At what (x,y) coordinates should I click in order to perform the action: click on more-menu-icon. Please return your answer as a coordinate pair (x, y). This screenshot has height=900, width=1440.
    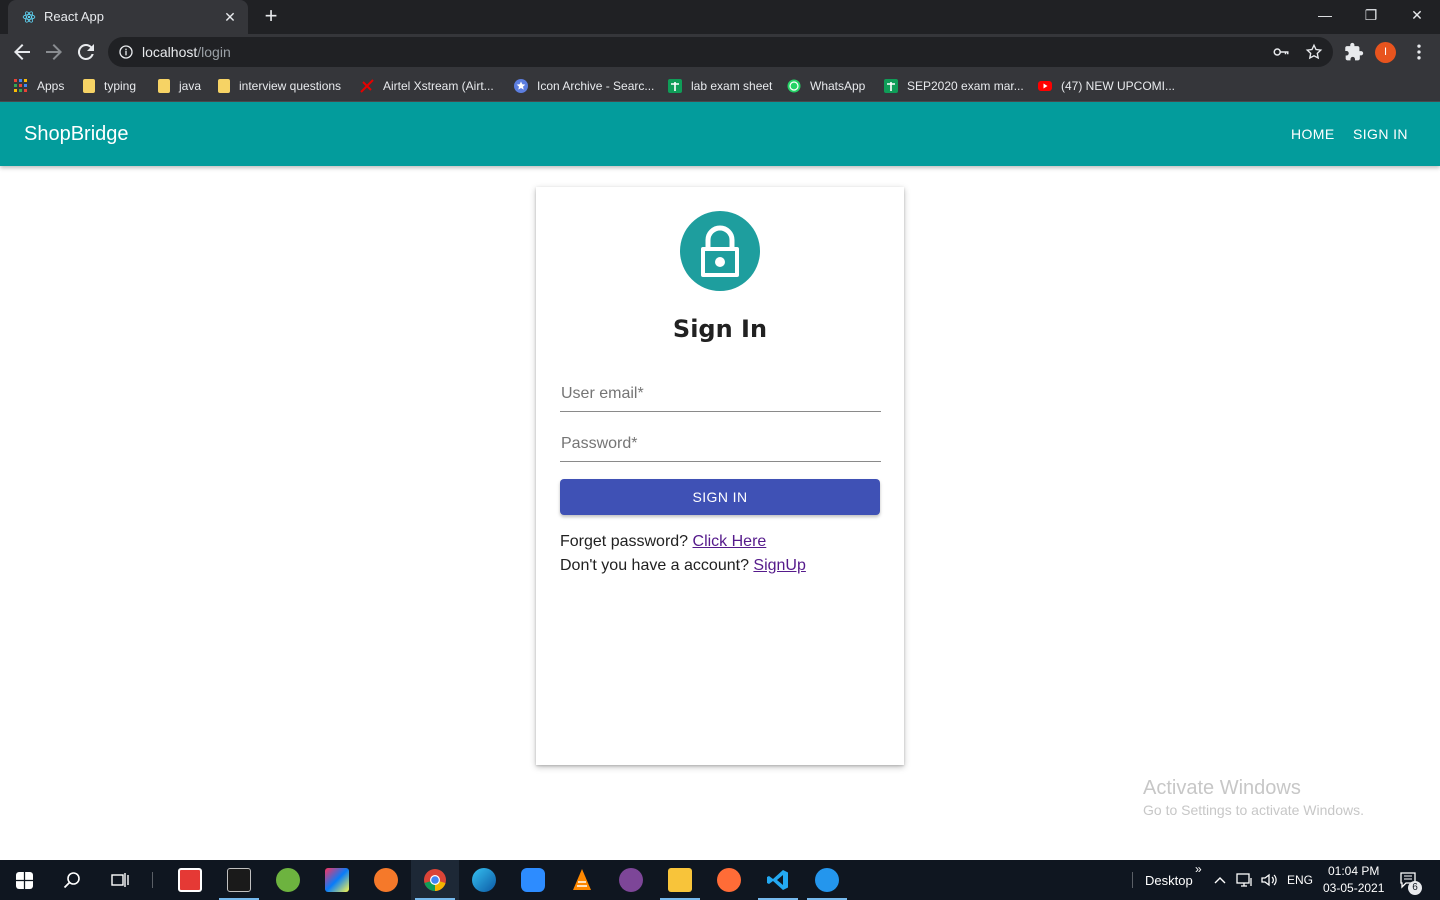
    Looking at the image, I should click on (1419, 52).